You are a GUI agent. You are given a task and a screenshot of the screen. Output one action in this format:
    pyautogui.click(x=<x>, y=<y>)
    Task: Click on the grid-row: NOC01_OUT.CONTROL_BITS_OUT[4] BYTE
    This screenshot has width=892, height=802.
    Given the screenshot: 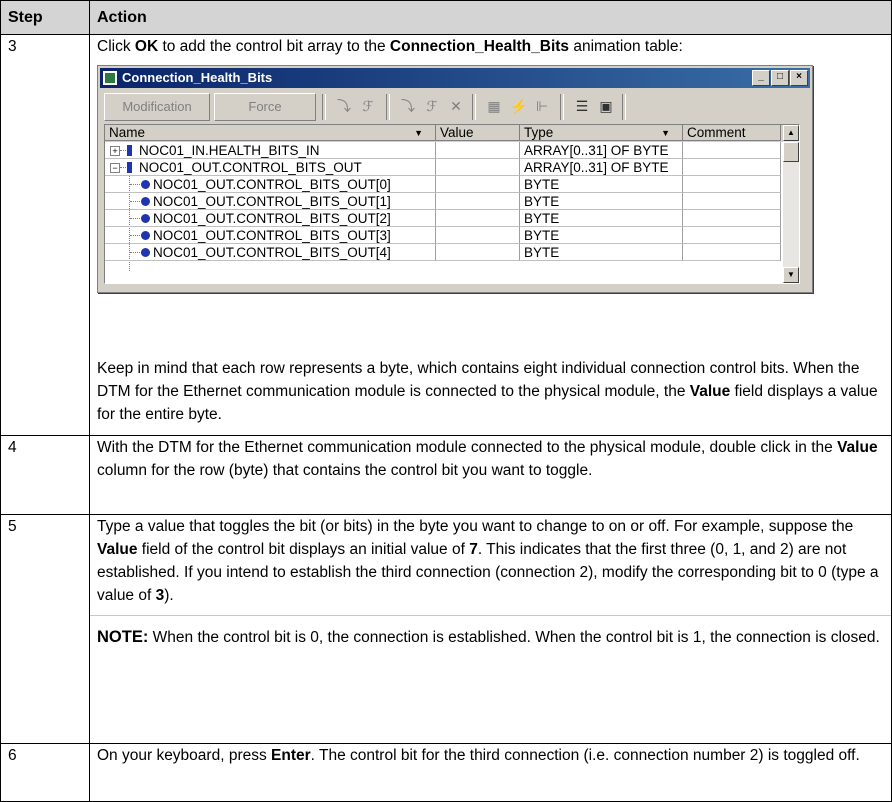 What is the action you would take?
    pyautogui.click(x=452, y=252)
    